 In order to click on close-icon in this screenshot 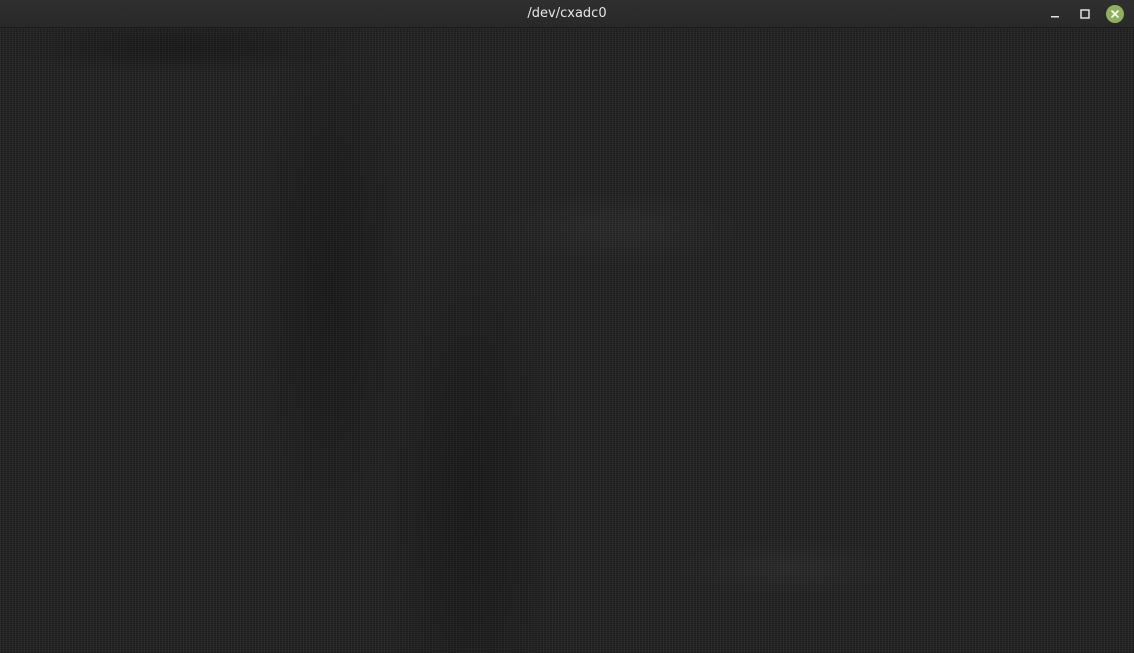, I will do `click(1115, 14)`.